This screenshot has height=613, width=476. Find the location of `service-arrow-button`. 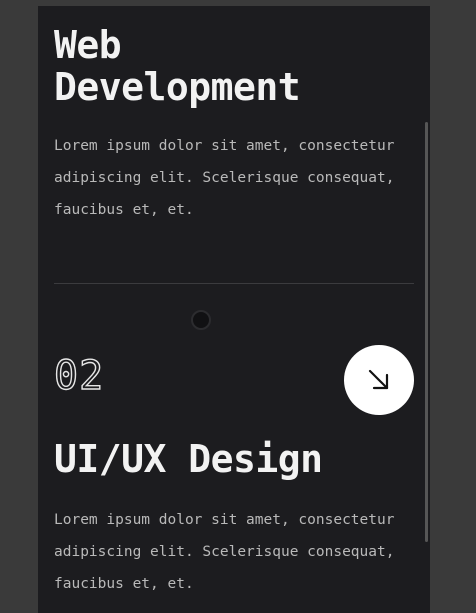

service-arrow-button is located at coordinates (379, 380).